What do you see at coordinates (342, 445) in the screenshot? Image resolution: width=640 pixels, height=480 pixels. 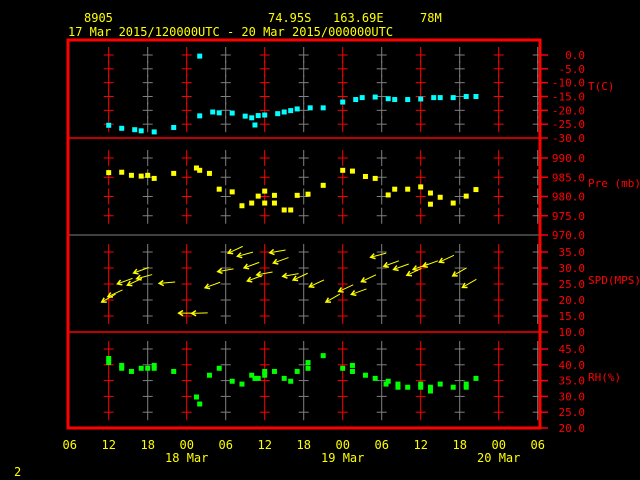 I see `x-tick-label: 00` at bounding box center [342, 445].